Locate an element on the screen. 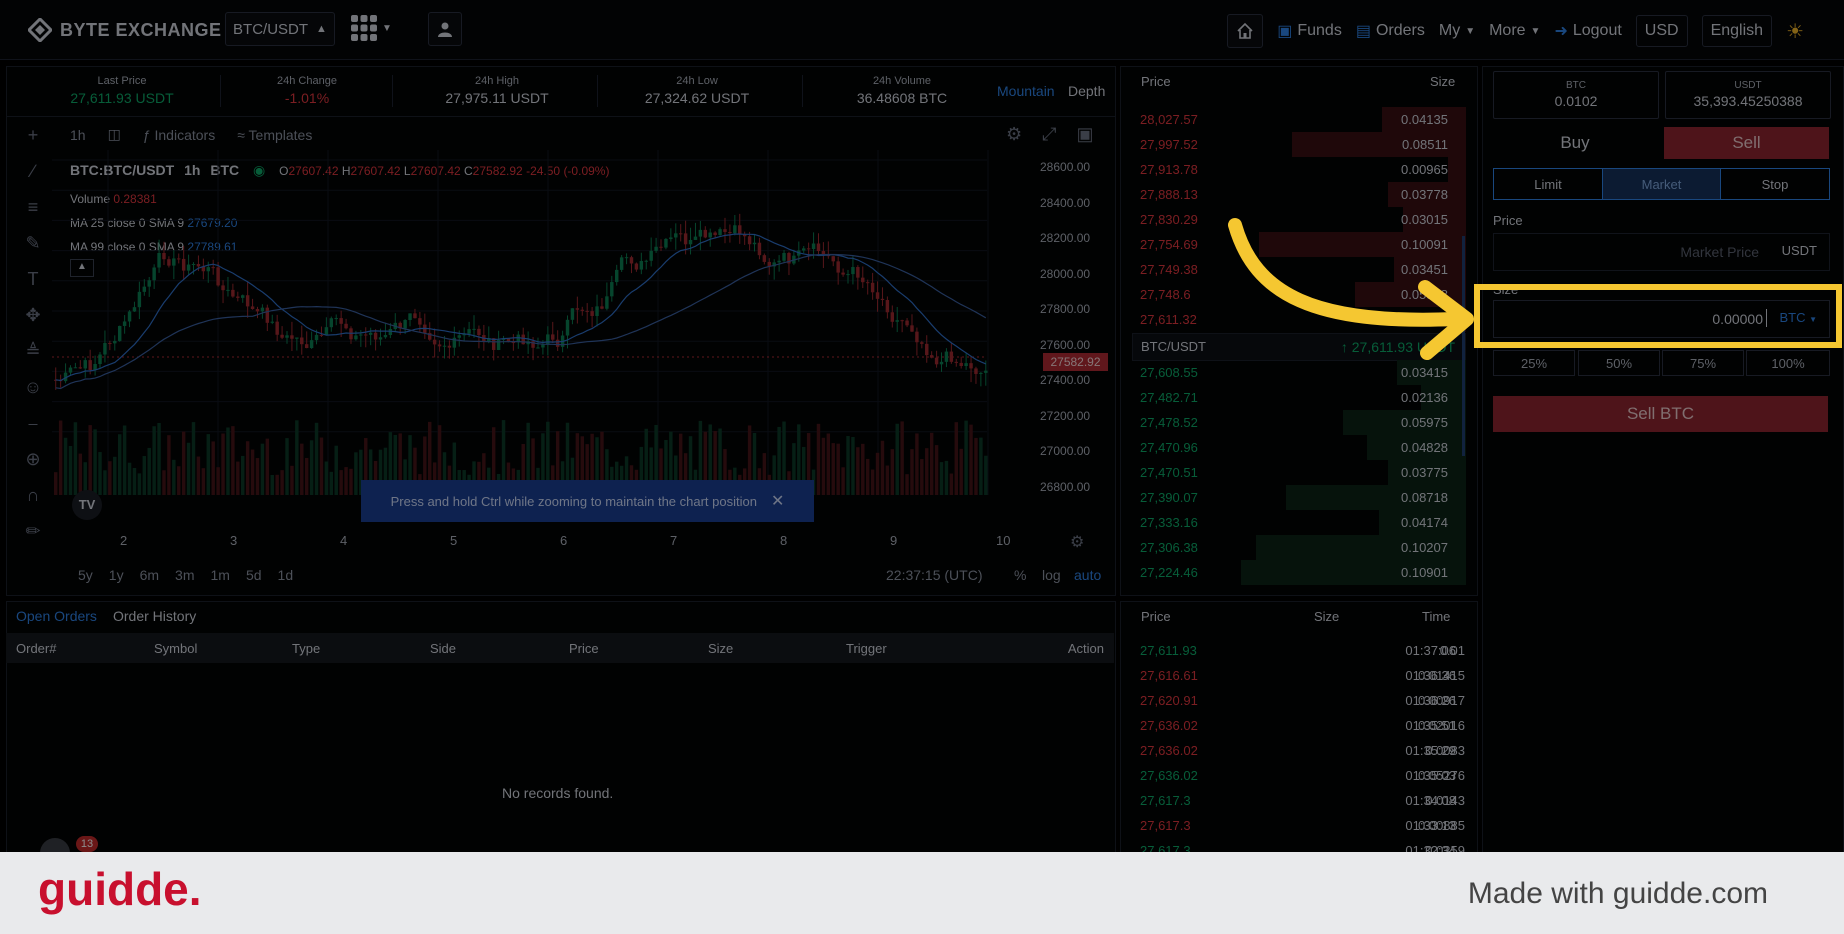 Image resolution: width=1844 pixels, height=934 pixels. log-scale-toggle: log is located at coordinates (1051, 575).